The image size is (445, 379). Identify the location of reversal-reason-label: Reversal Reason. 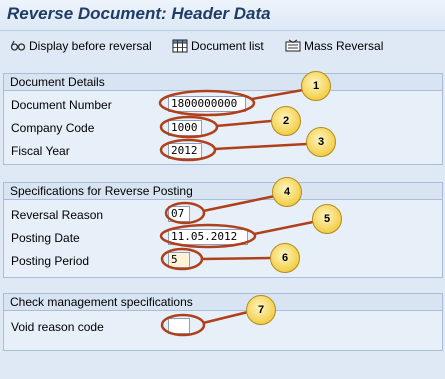
(57, 215).